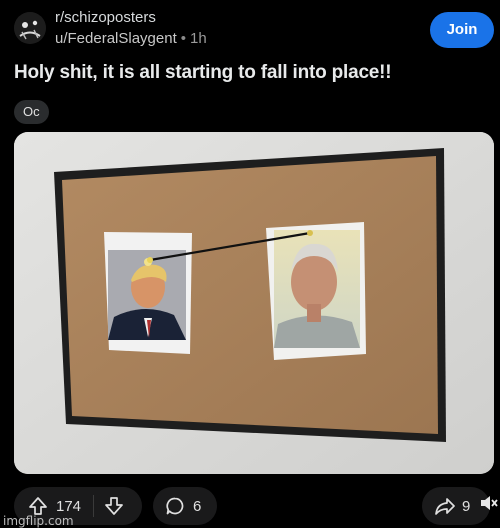 The image size is (500, 528). Describe the element at coordinates (38, 506) in the screenshot. I see `arrow-up-icon` at that location.